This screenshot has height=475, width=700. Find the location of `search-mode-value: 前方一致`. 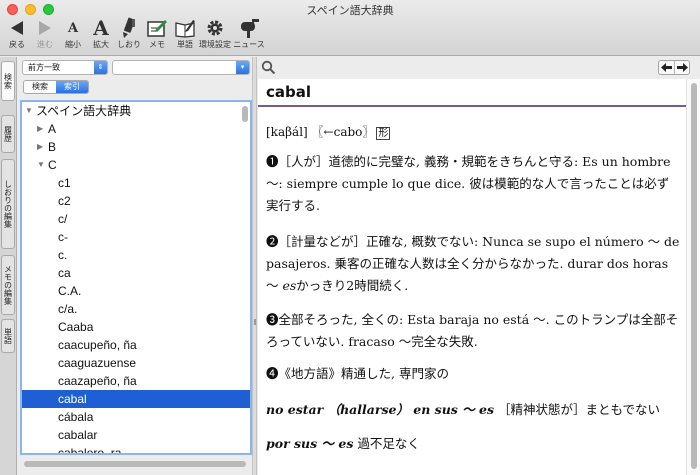

search-mode-value: 前方一致 is located at coordinates (44, 67).